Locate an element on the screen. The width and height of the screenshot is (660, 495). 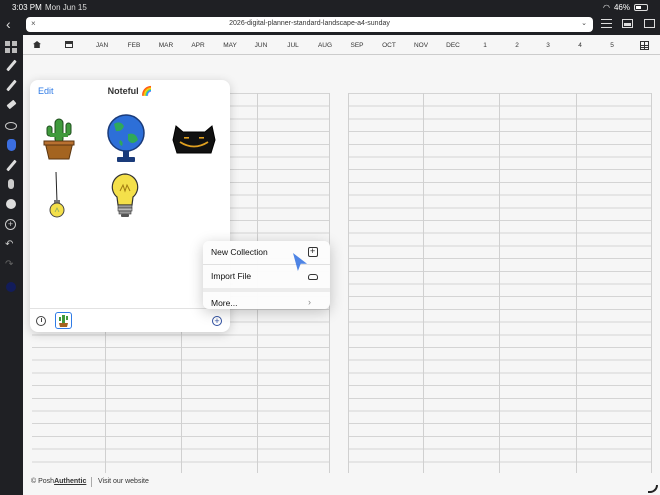
menu-item-import-file: Import File is located at coordinates (266, 275).